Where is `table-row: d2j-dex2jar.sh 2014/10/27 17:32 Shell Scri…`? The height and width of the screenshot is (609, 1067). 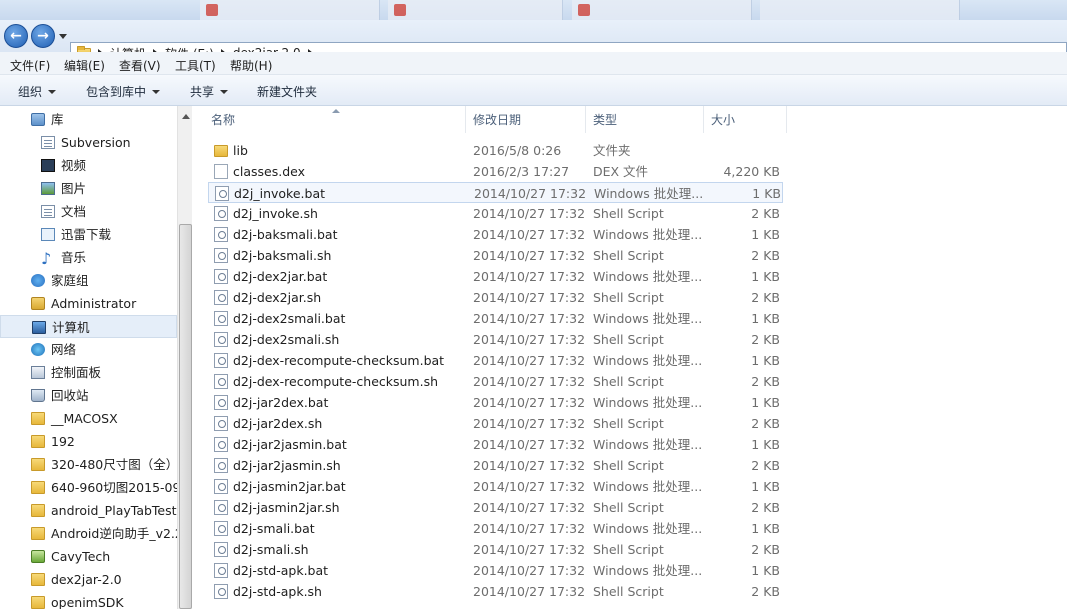 table-row: d2j-dex2jar.sh 2014/10/27 17:32 Shell Scri… is located at coordinates (495, 297).